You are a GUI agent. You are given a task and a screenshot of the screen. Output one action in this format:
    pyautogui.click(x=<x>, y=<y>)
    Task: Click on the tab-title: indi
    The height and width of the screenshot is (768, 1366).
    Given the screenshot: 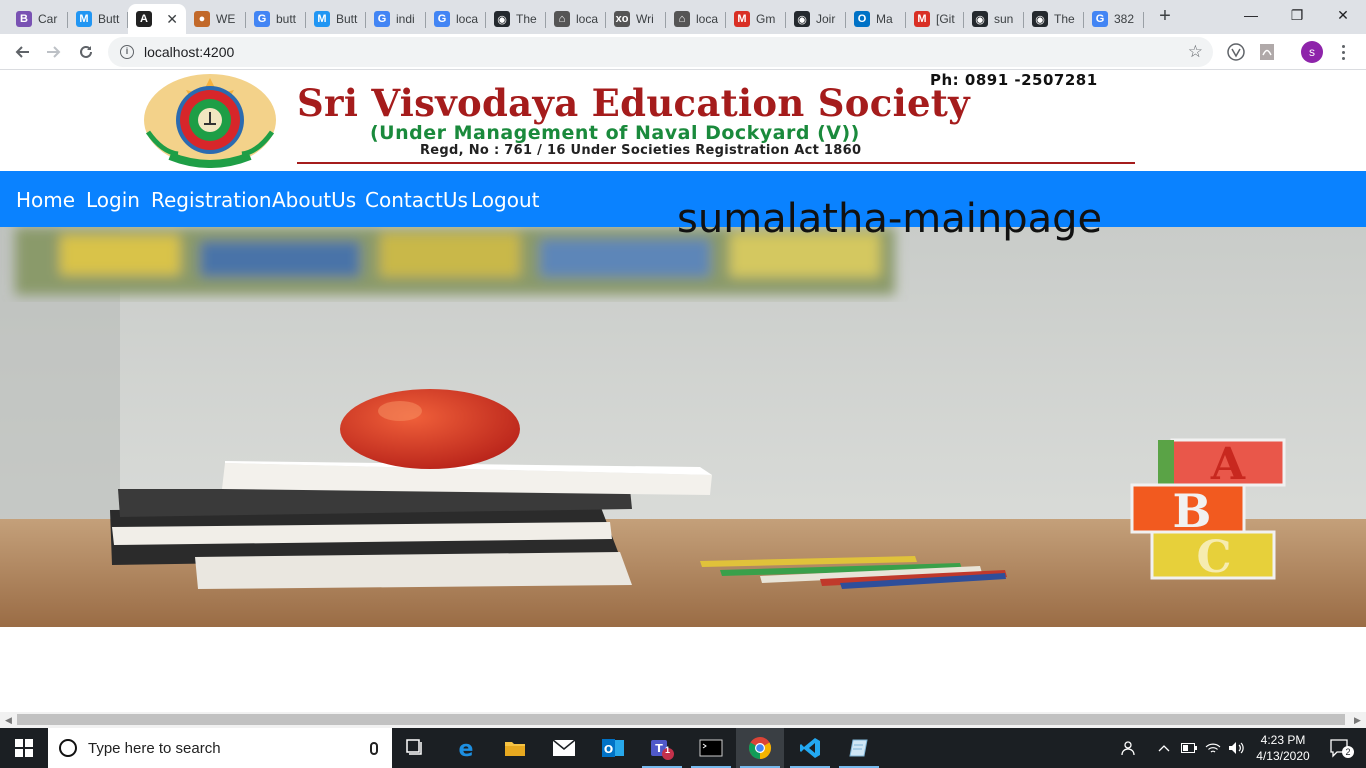 What is the action you would take?
    pyautogui.click(x=405, y=19)
    